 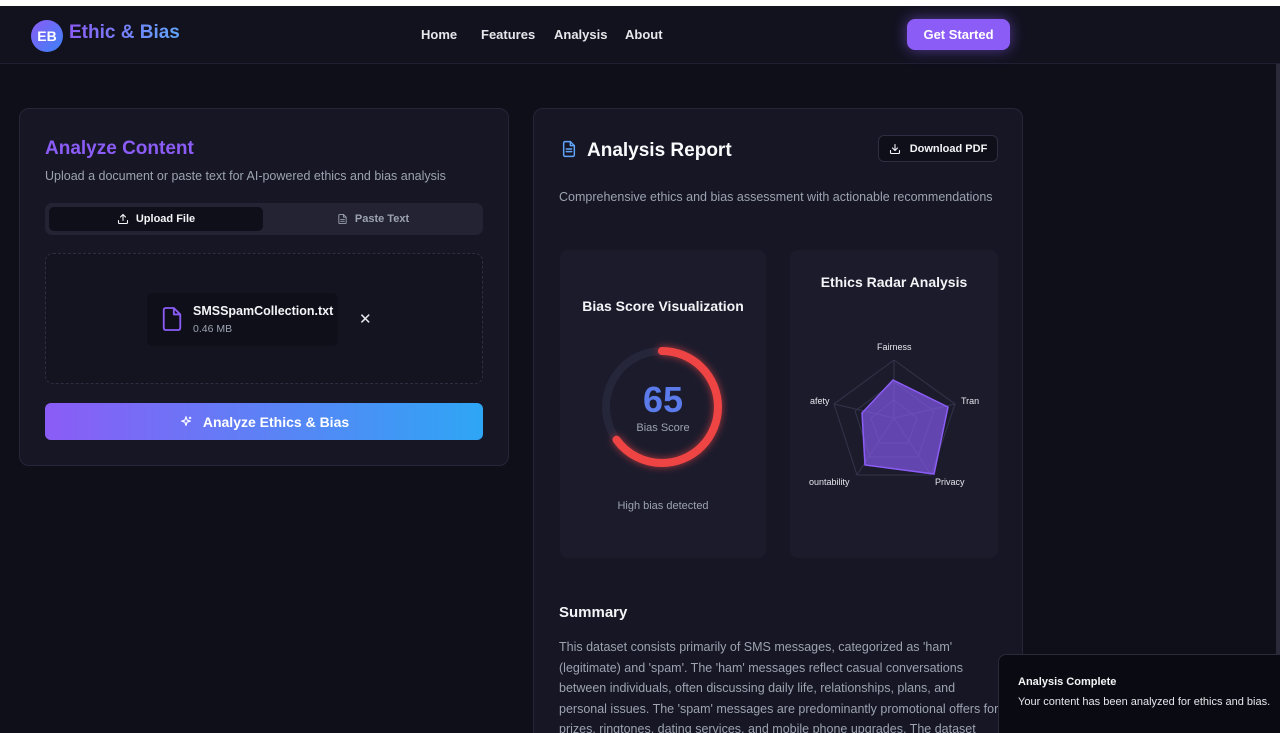 I want to click on document-icon, so click(x=569, y=149).